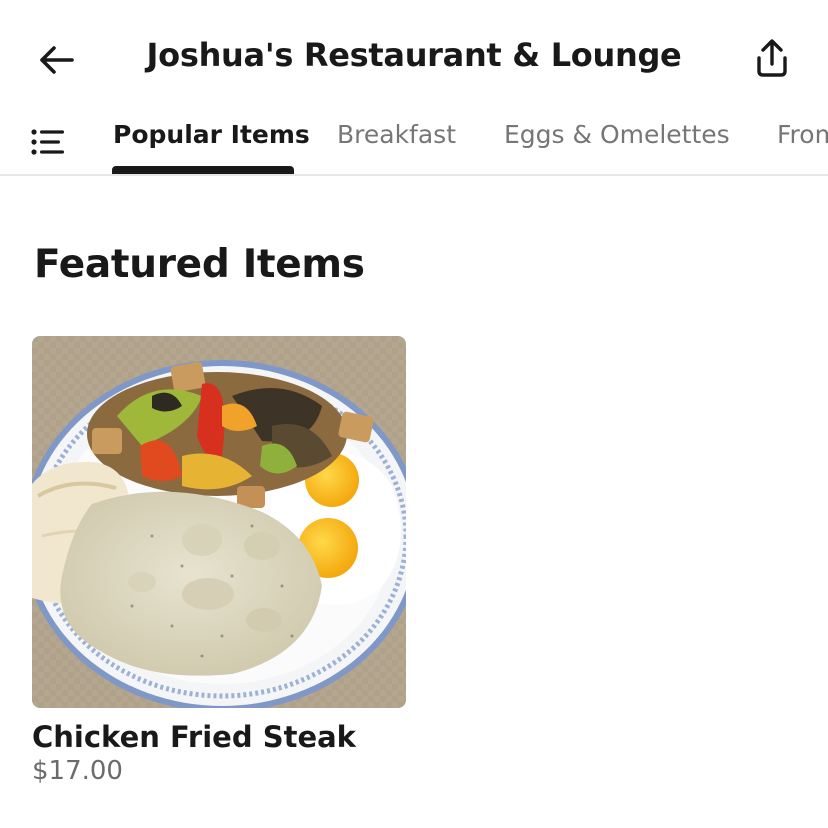 The height and width of the screenshot is (828, 828). I want to click on item-name: Chicken Fried Steak, so click(194, 737).